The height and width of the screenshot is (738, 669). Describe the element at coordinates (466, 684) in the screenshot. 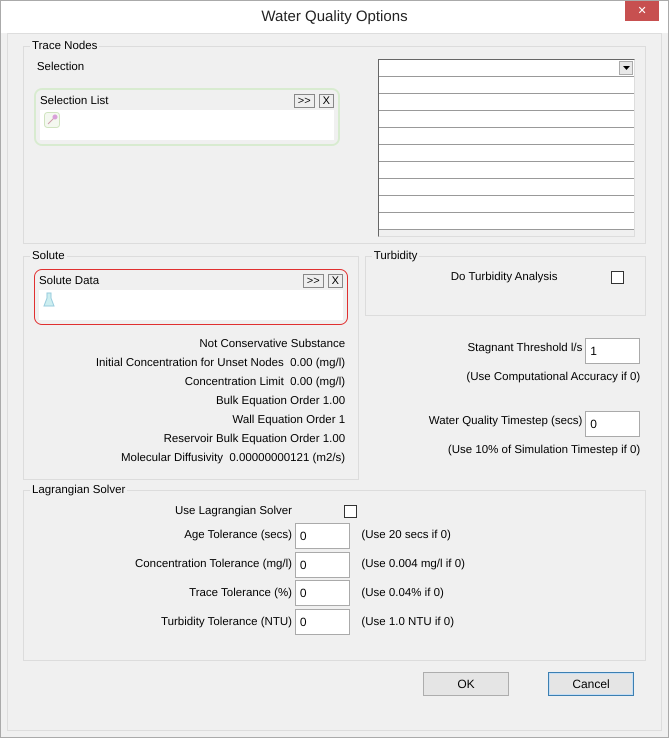

I see `dialog-button: OK` at that location.